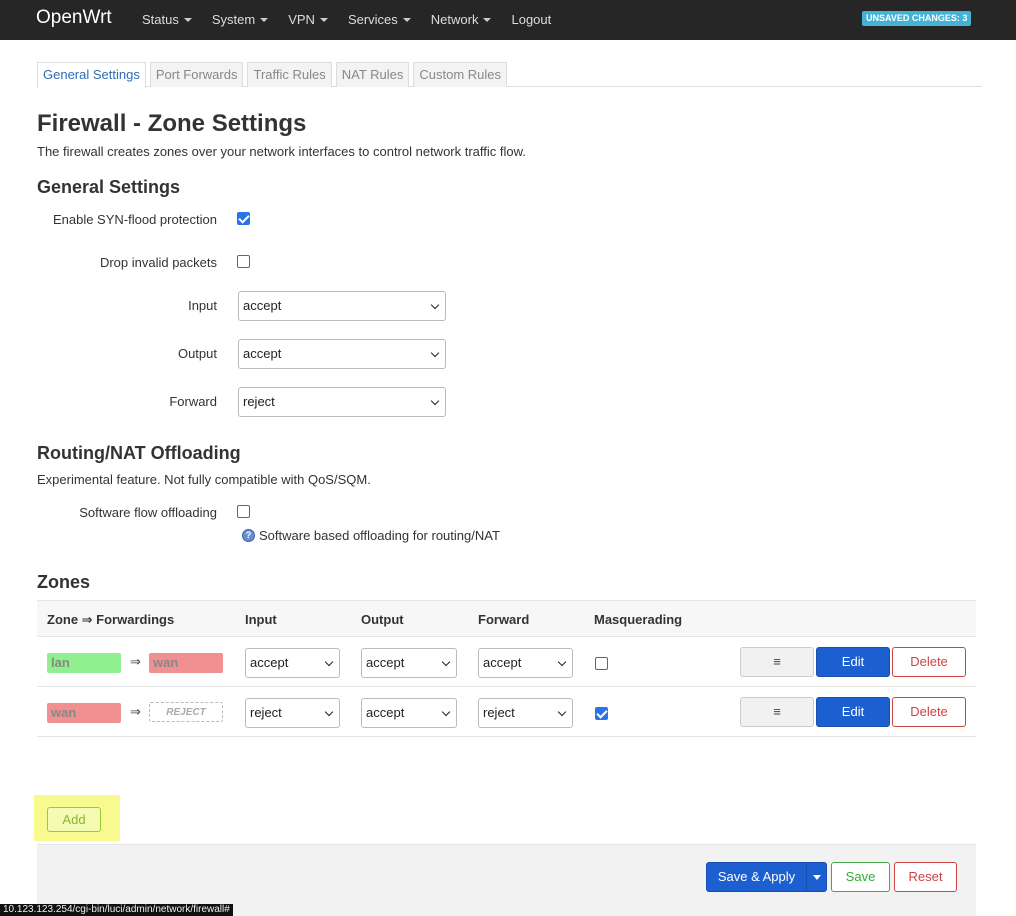 Image resolution: width=1016 pixels, height=916 pixels. What do you see at coordinates (134, 219) in the screenshot?
I see `syn-flood-label: Enable SYN-flood protection` at bounding box center [134, 219].